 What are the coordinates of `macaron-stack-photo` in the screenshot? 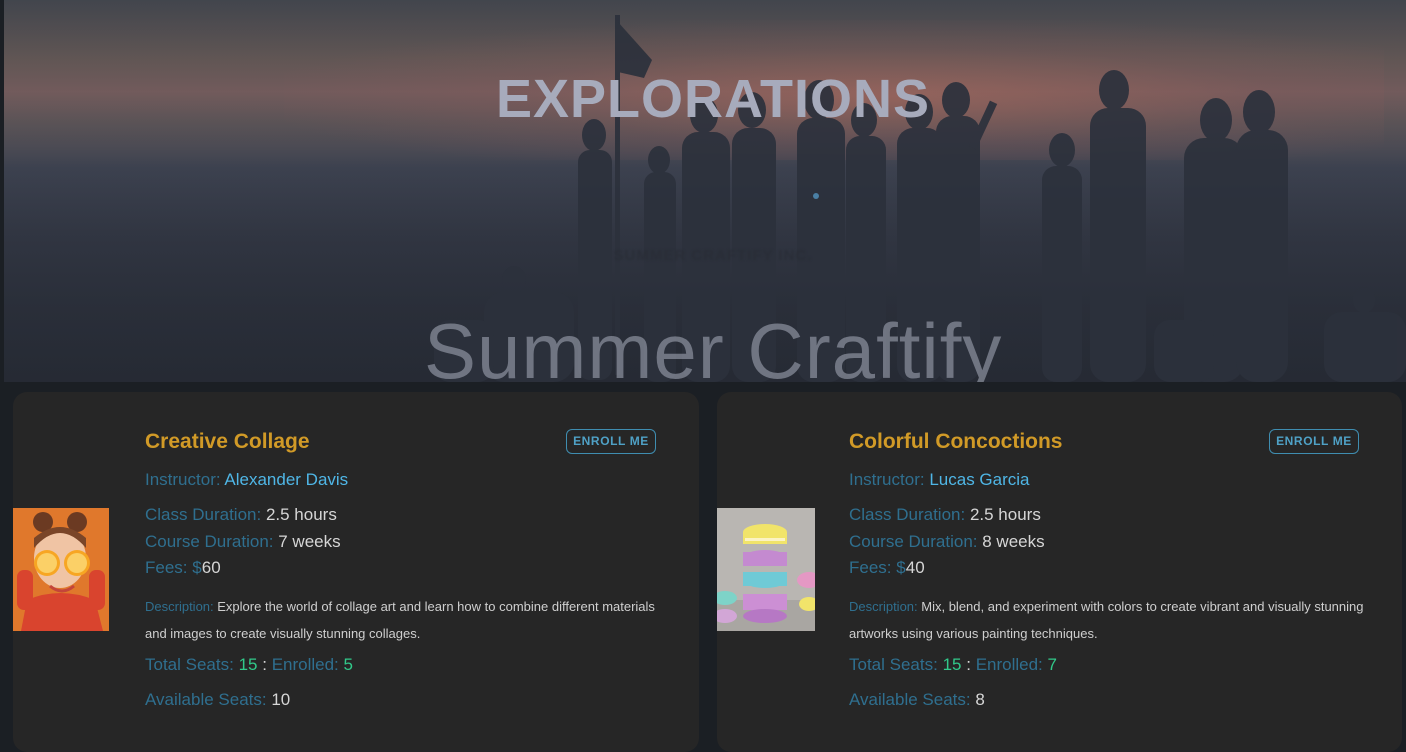 It's located at (766, 569).